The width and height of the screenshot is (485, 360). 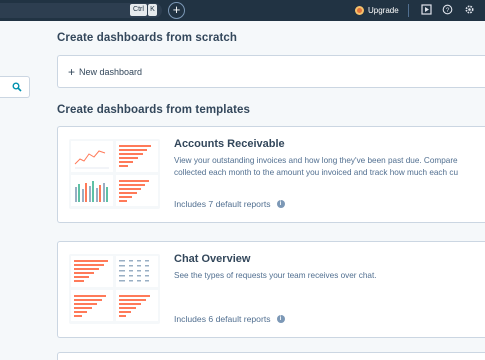 What do you see at coordinates (72, 71) in the screenshot?
I see `plus-icon: +` at bounding box center [72, 71].